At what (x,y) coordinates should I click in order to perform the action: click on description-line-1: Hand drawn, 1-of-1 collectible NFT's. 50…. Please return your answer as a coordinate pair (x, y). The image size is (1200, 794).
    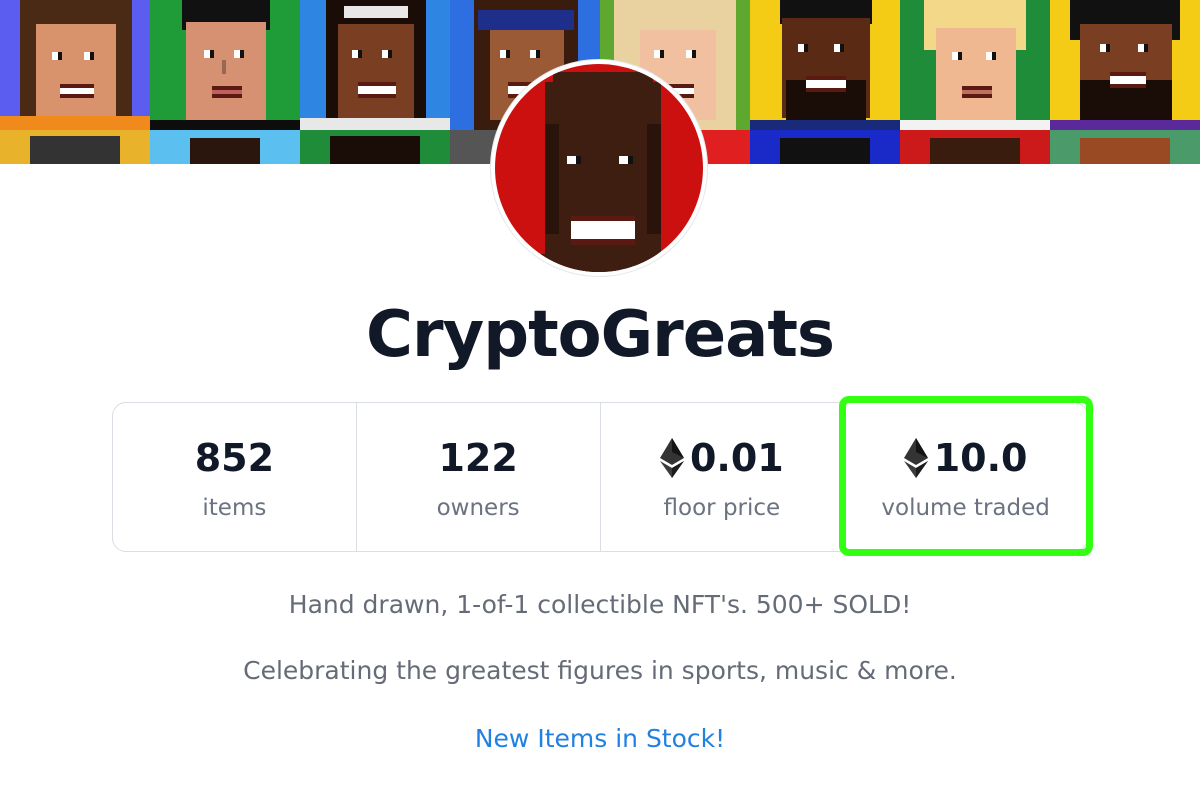
    Looking at the image, I should click on (600, 604).